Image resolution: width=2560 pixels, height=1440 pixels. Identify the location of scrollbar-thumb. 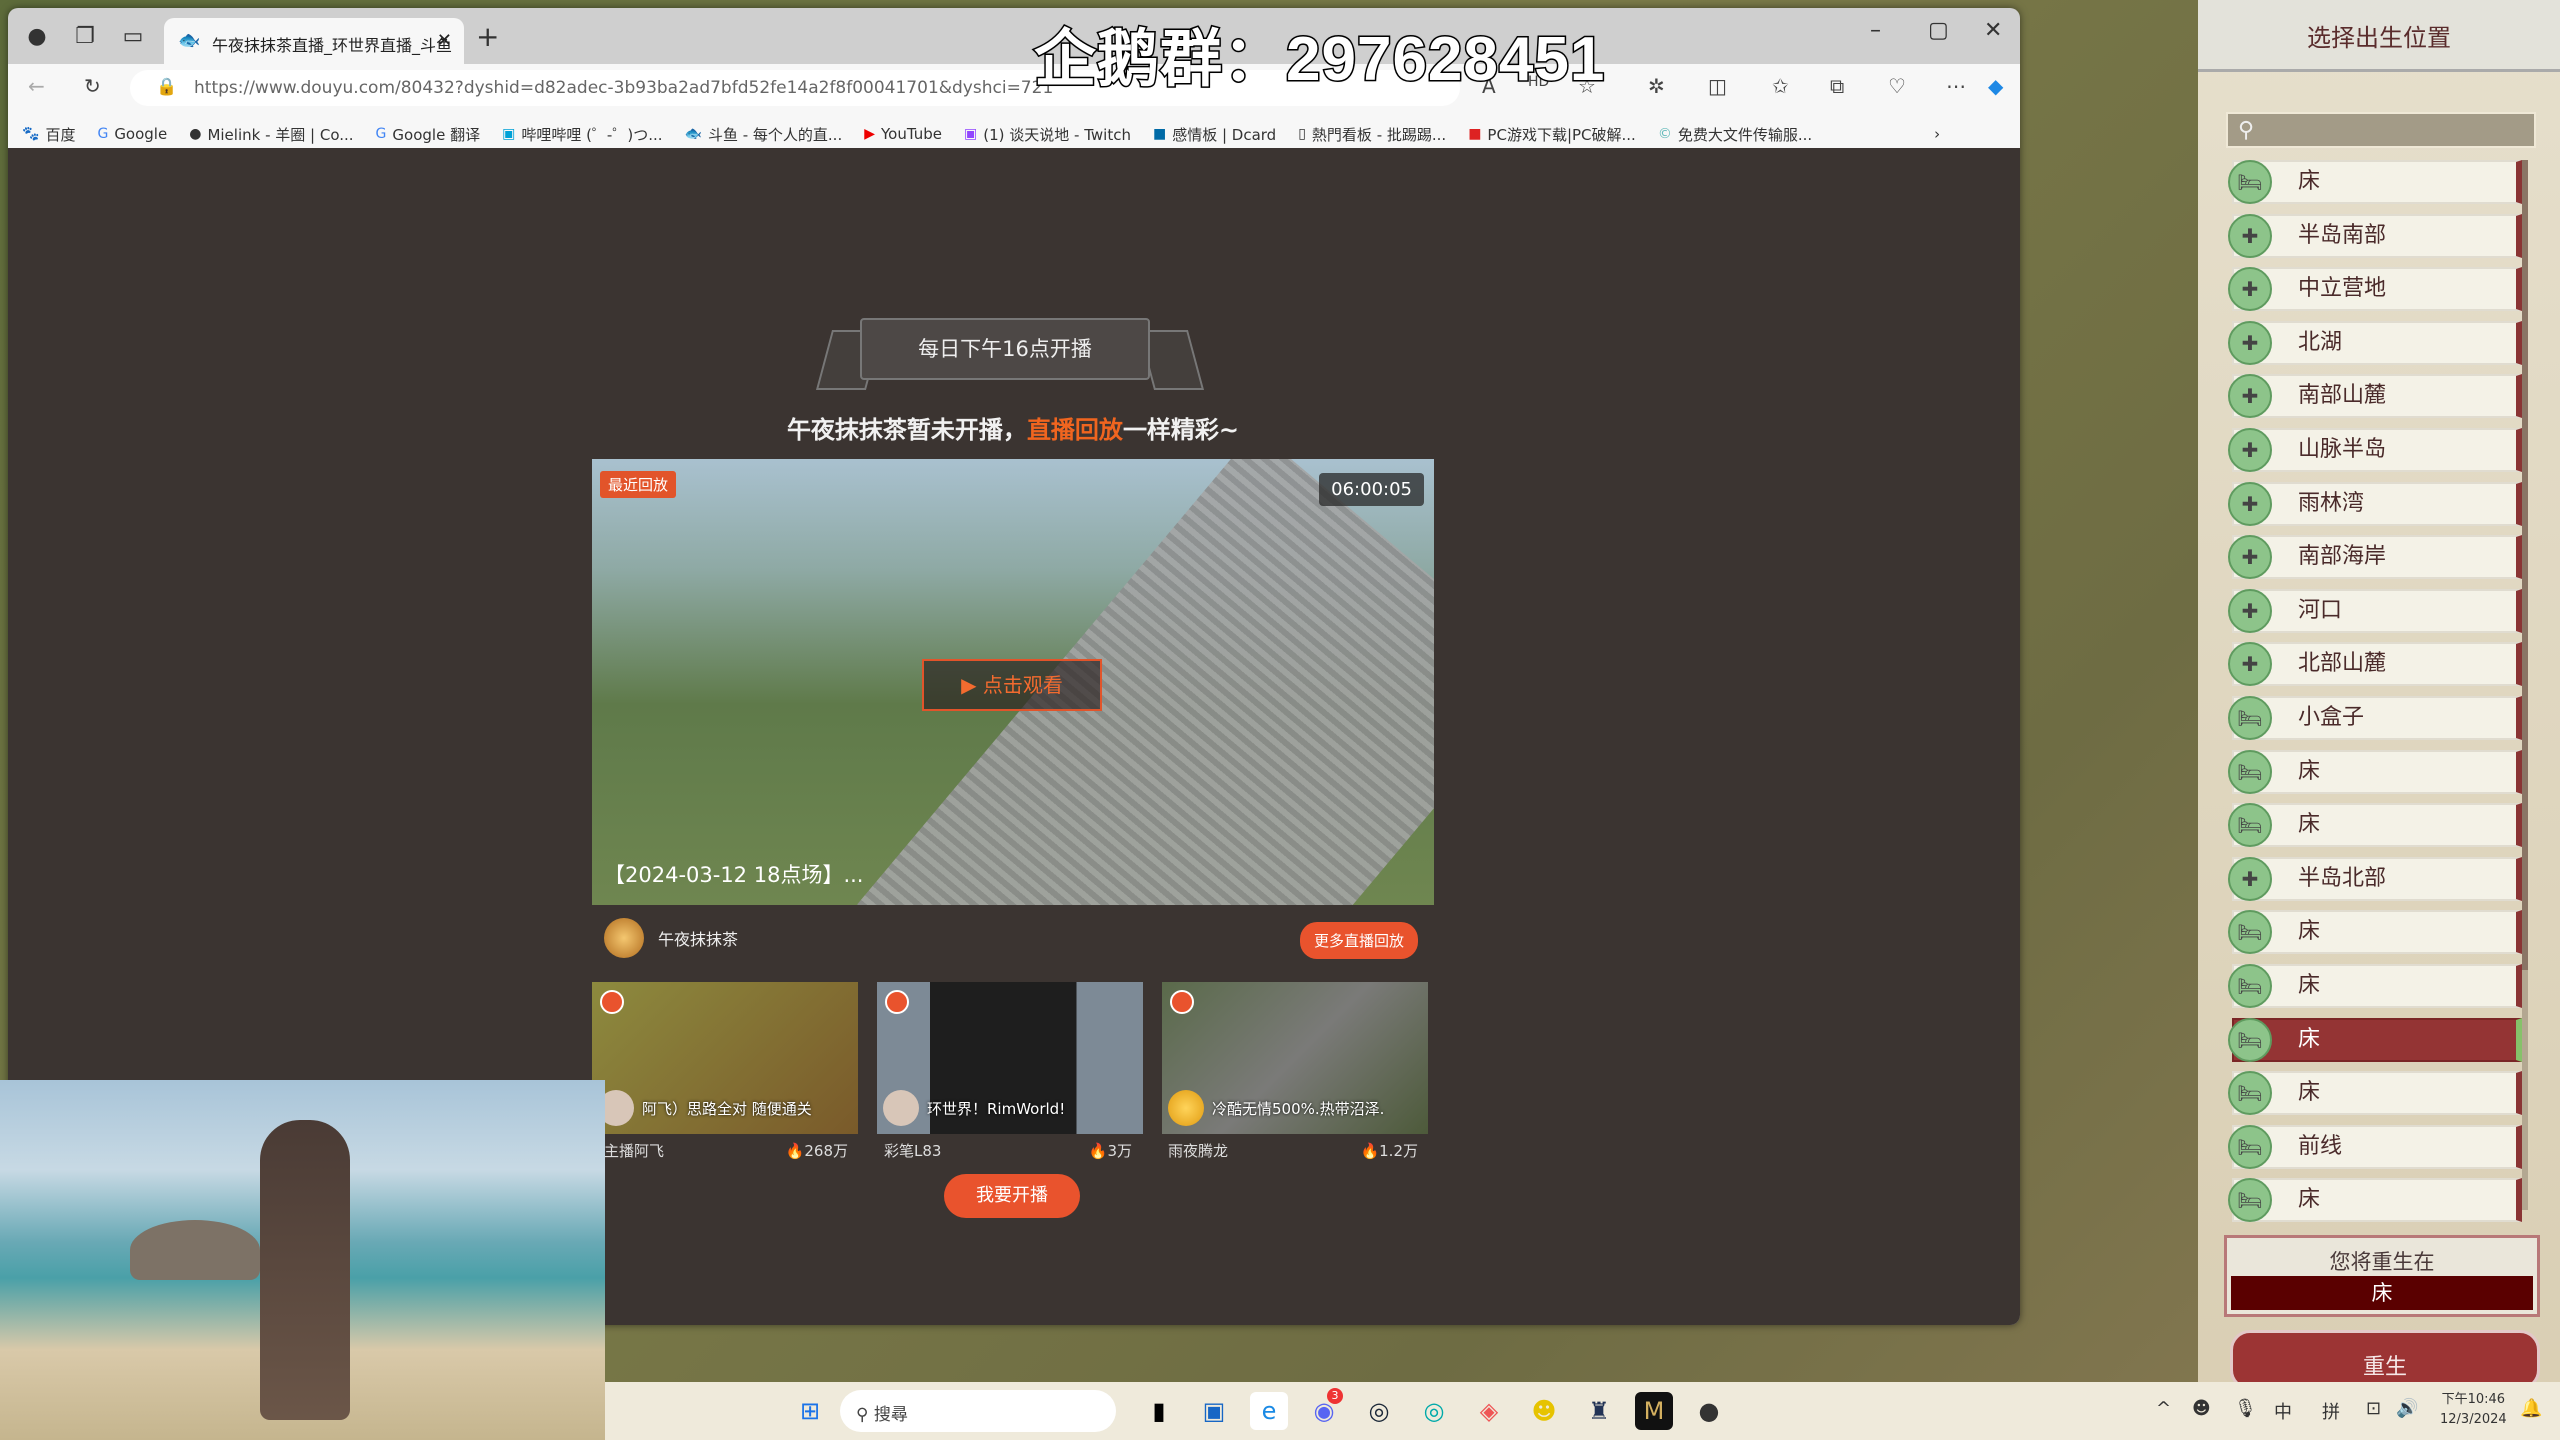
(2525, 565).